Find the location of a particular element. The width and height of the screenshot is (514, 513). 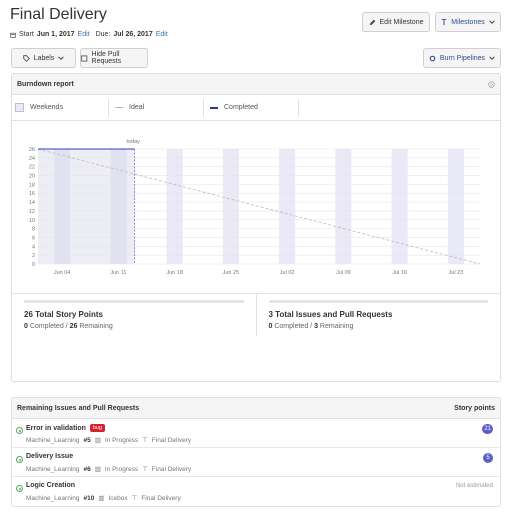

y-tick-label: 26 is located at coordinates (32, 150).